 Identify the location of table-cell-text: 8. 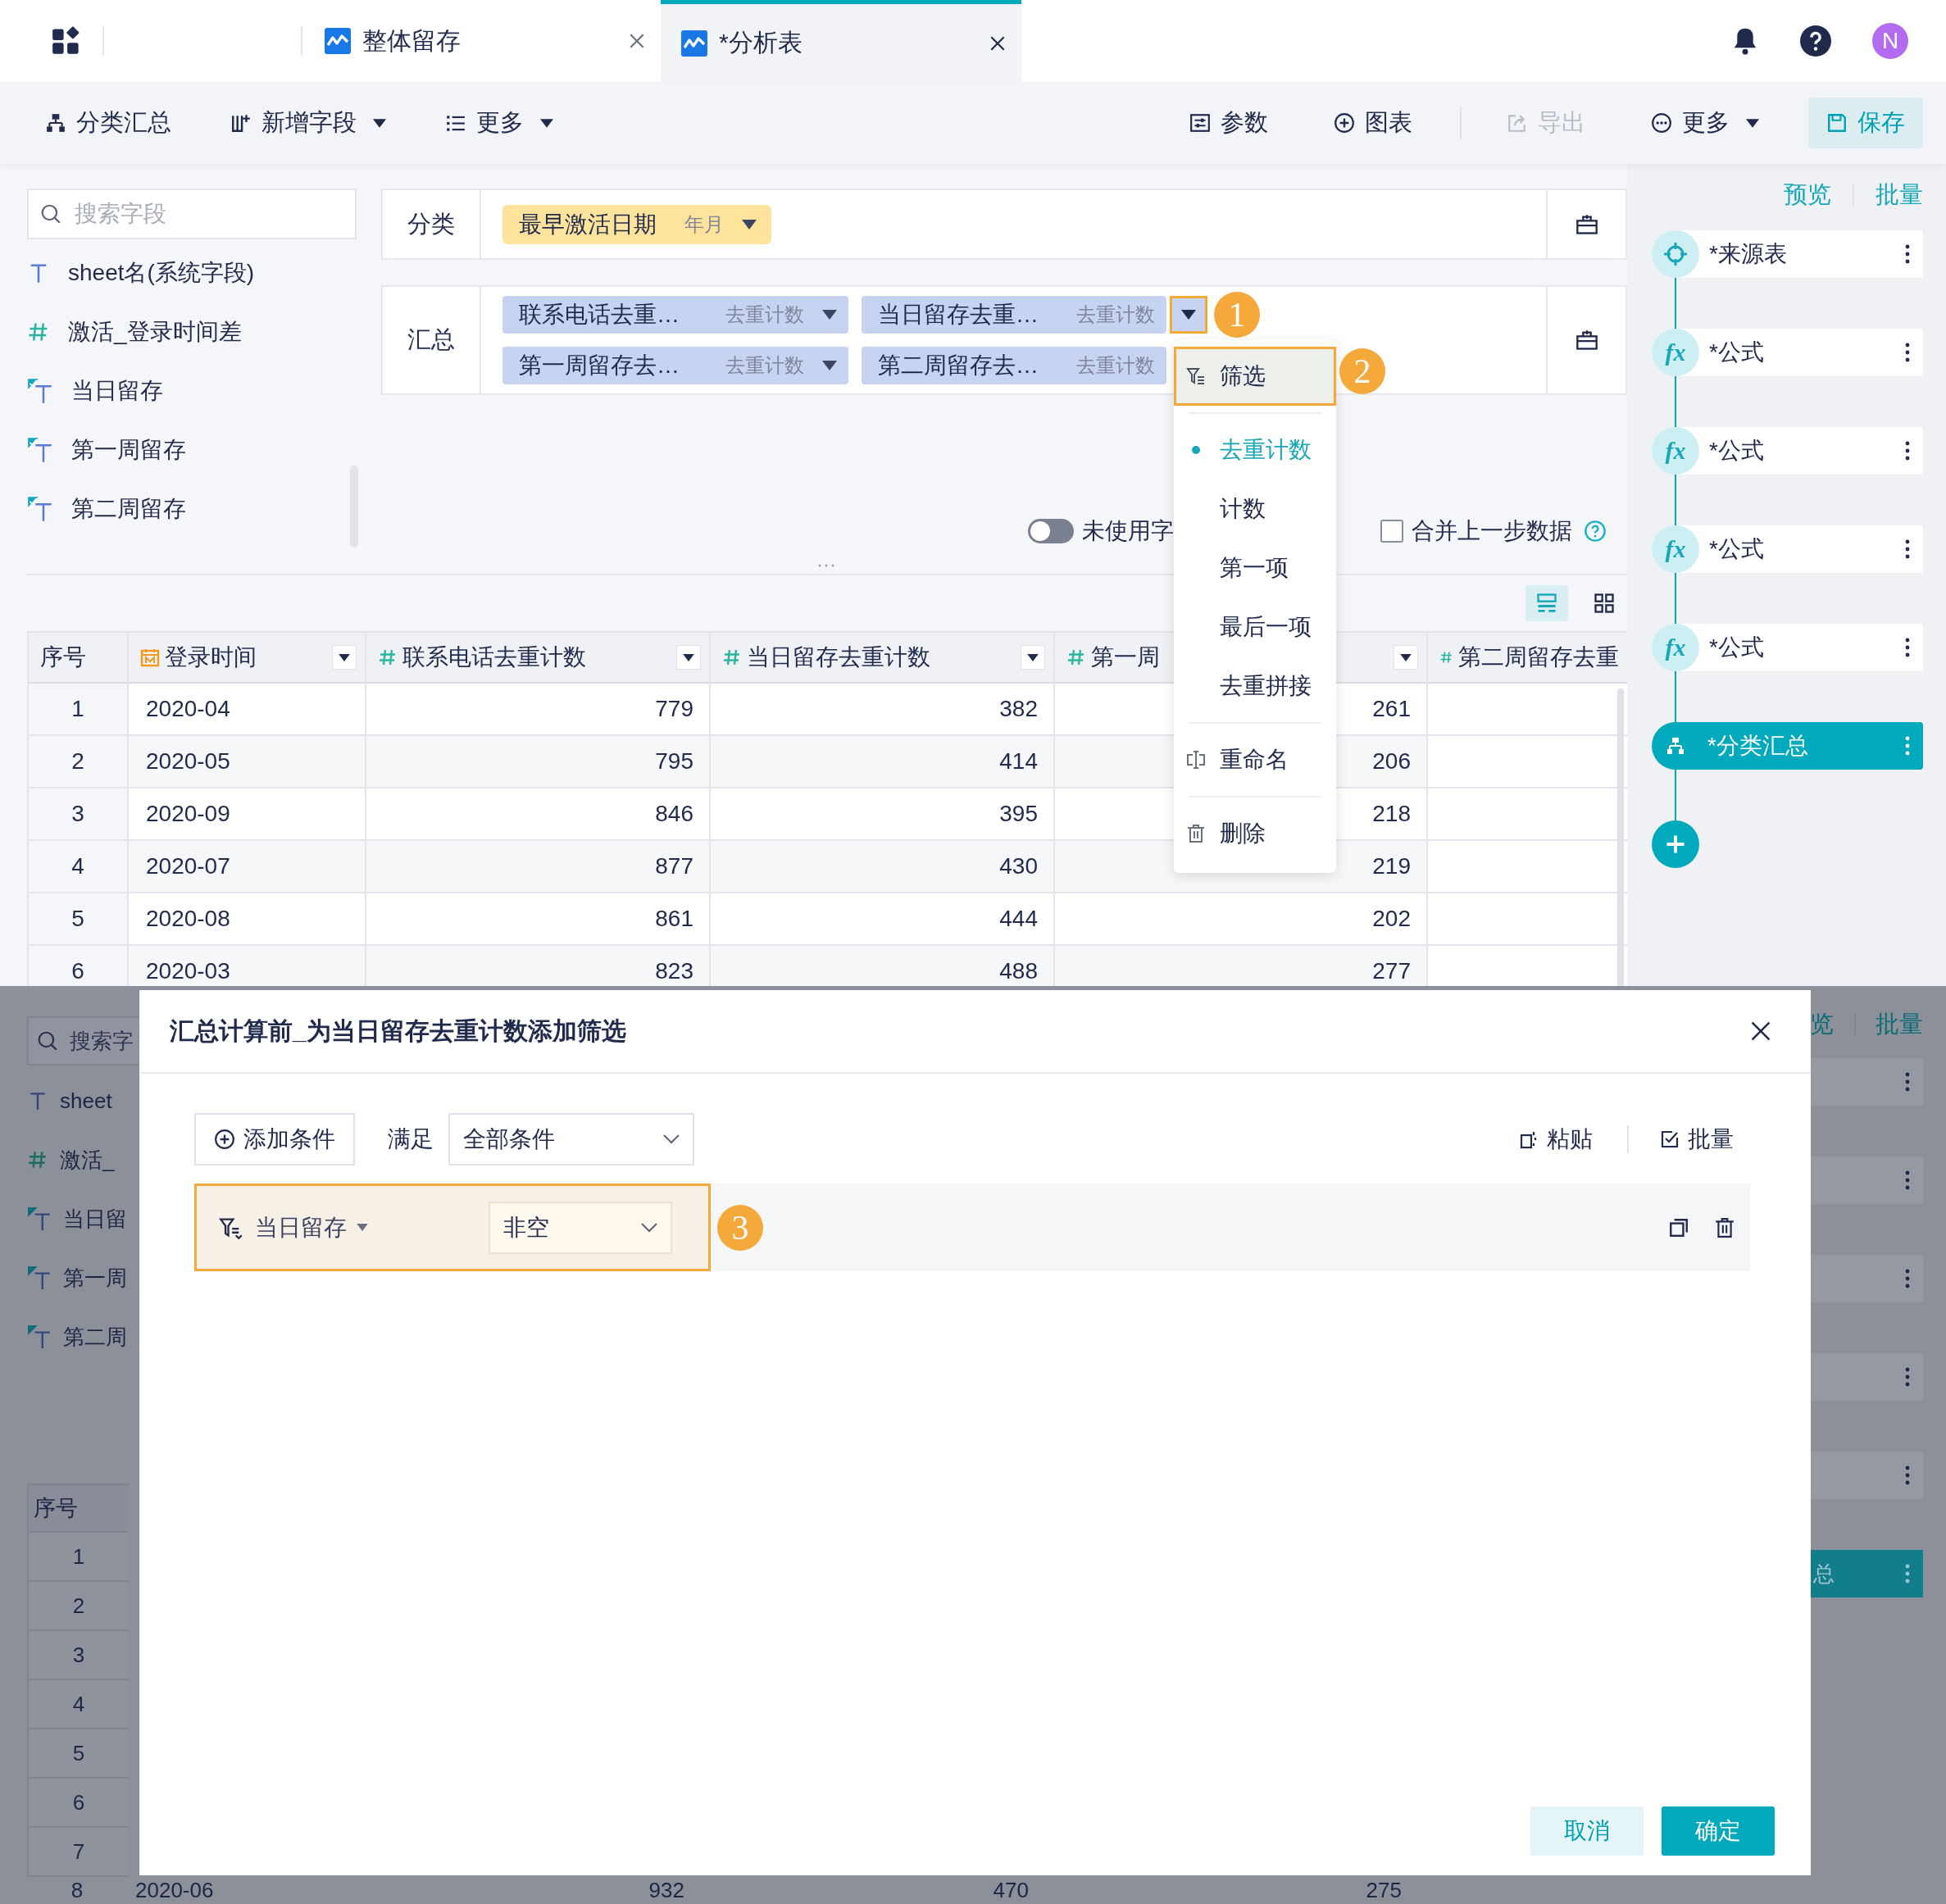
(77, 1891).